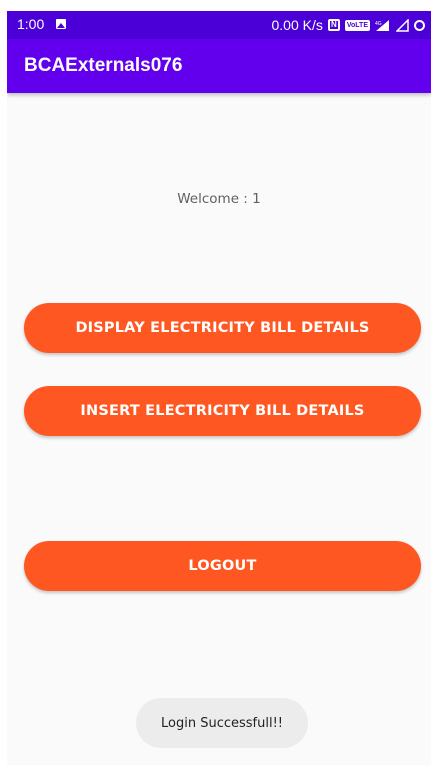  I want to click on welcome-text: Welcome : 1, so click(219, 199).